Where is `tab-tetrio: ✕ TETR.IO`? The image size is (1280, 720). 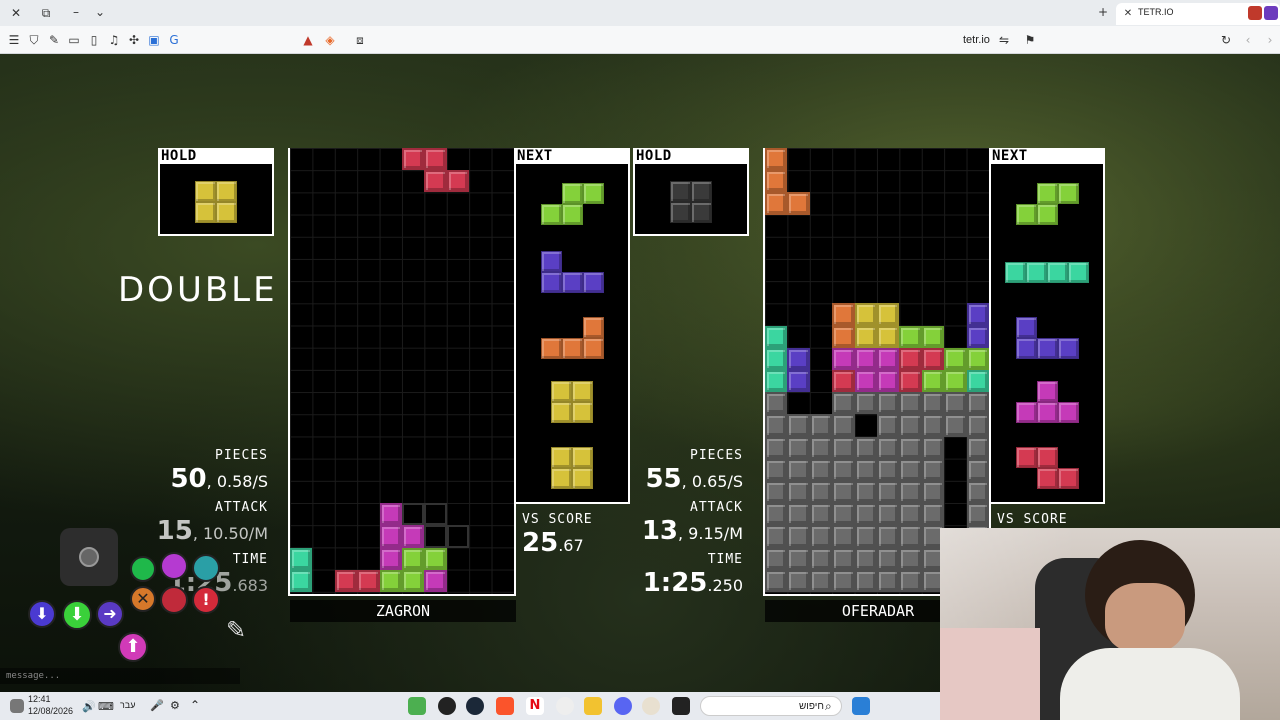 tab-tetrio: ✕ TETR.IO is located at coordinates (1198, 14).